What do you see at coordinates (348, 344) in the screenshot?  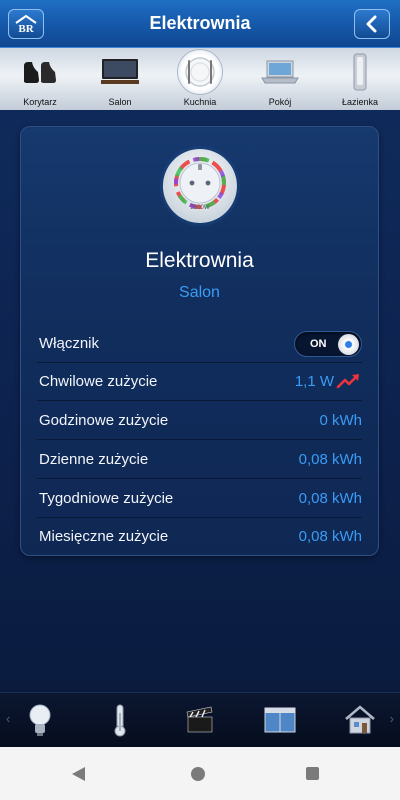 I see `toggle-knob` at bounding box center [348, 344].